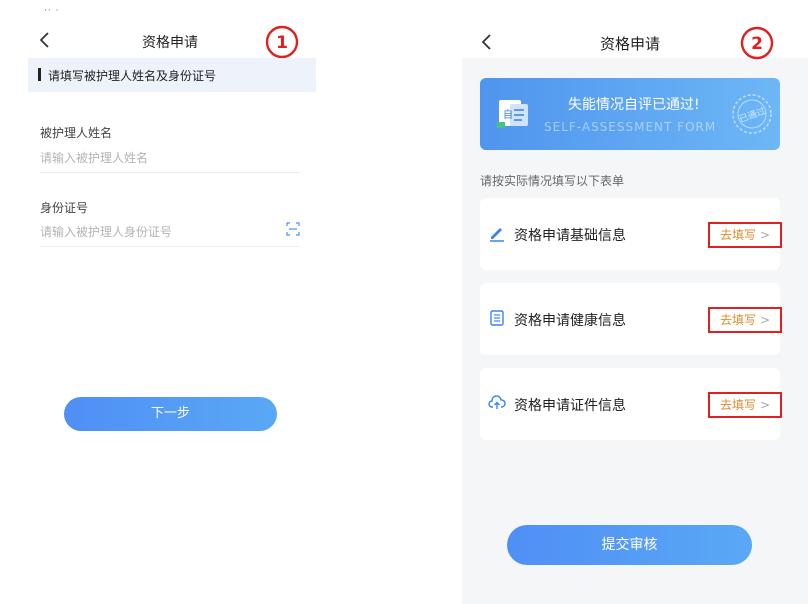 Image resolution: width=808 pixels, height=604 pixels. I want to click on step-one-badge: 1, so click(282, 42).